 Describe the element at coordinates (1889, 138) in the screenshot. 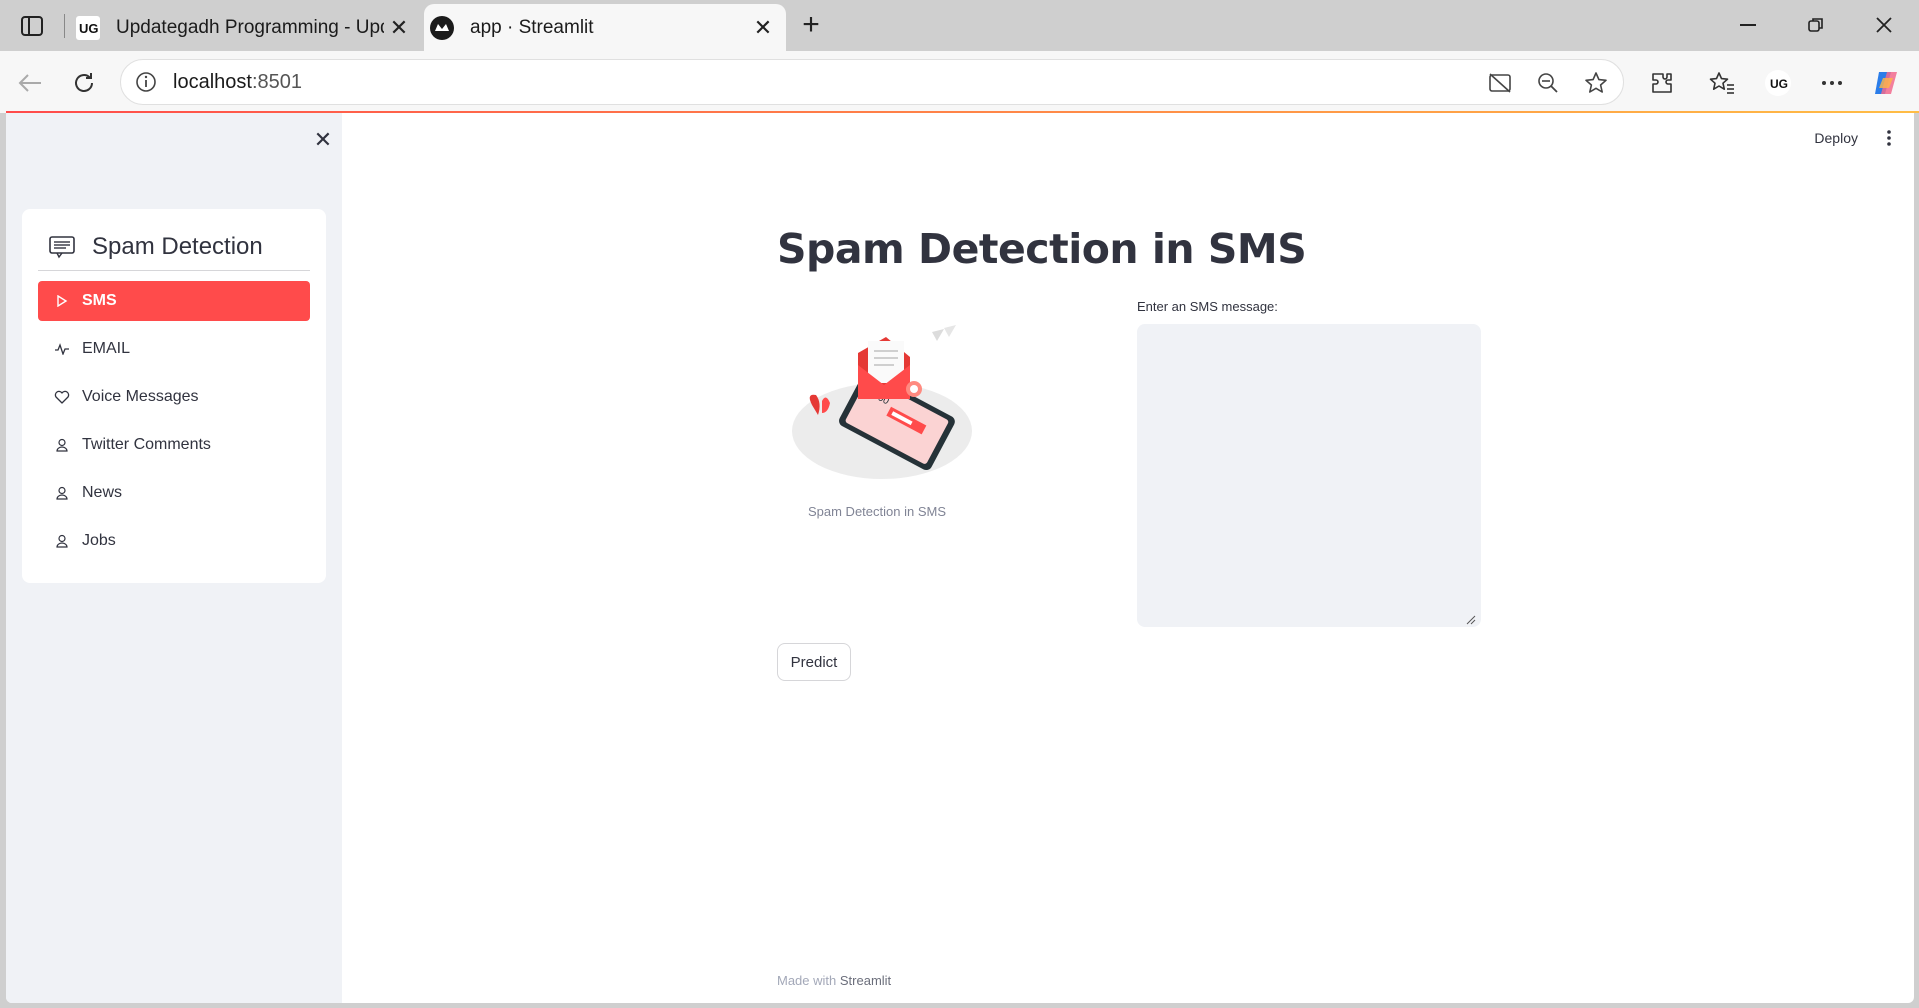

I see `main-menu-icon` at that location.